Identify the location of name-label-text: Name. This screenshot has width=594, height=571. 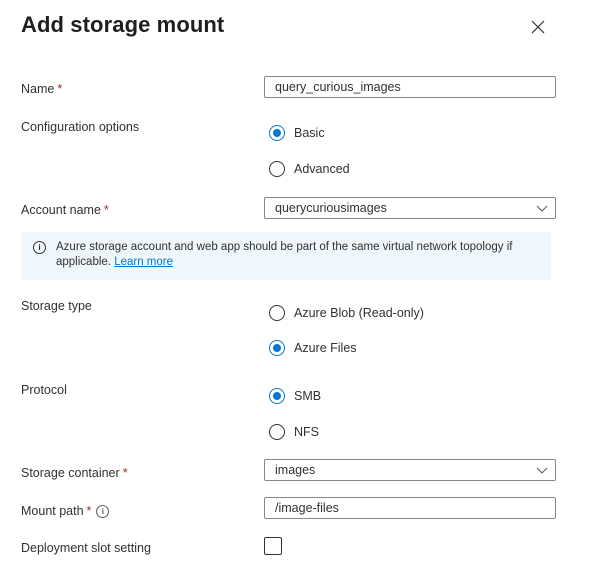
(38, 89).